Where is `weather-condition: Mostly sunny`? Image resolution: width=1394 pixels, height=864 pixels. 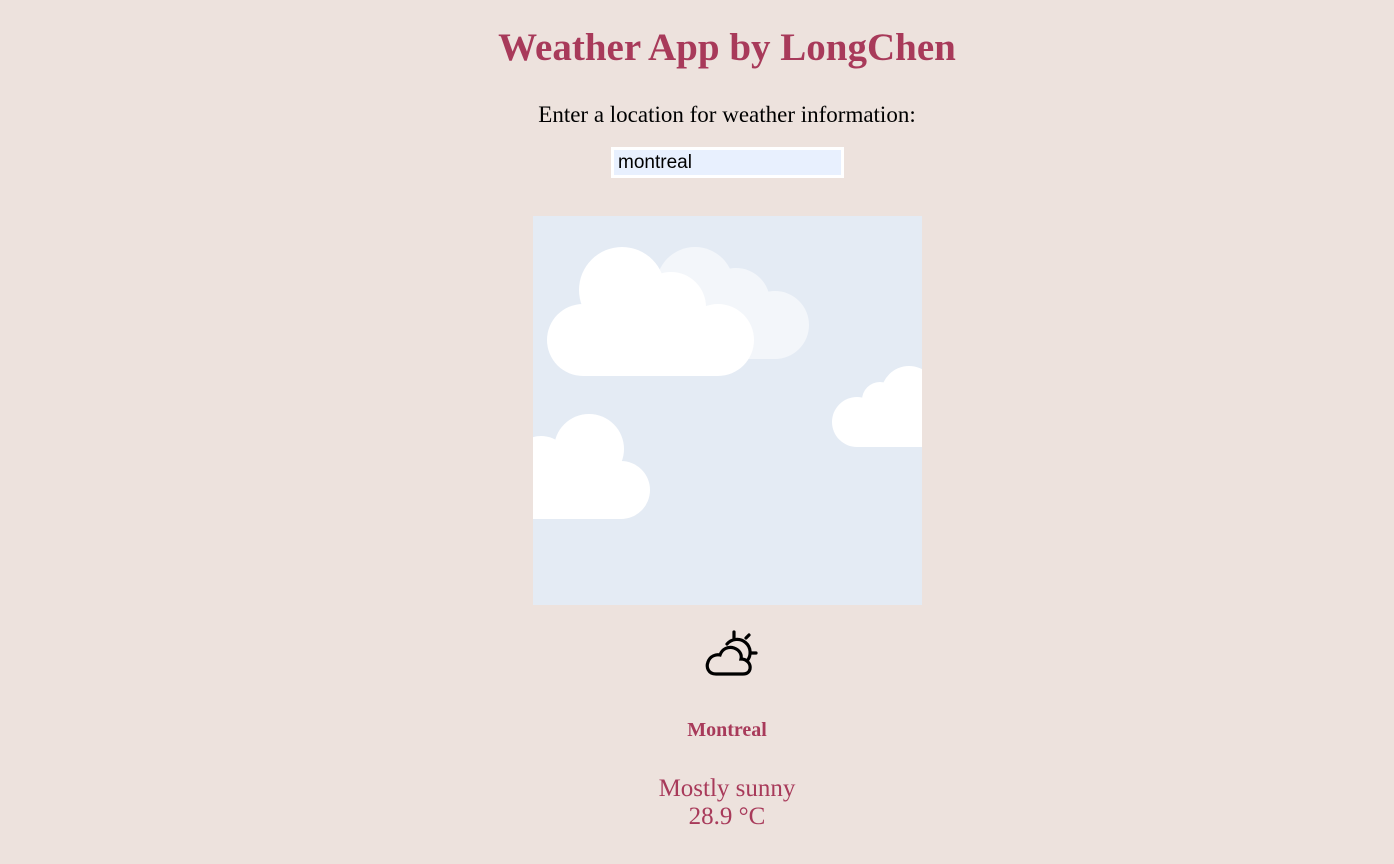
weather-condition: Mostly sunny is located at coordinates (727, 788).